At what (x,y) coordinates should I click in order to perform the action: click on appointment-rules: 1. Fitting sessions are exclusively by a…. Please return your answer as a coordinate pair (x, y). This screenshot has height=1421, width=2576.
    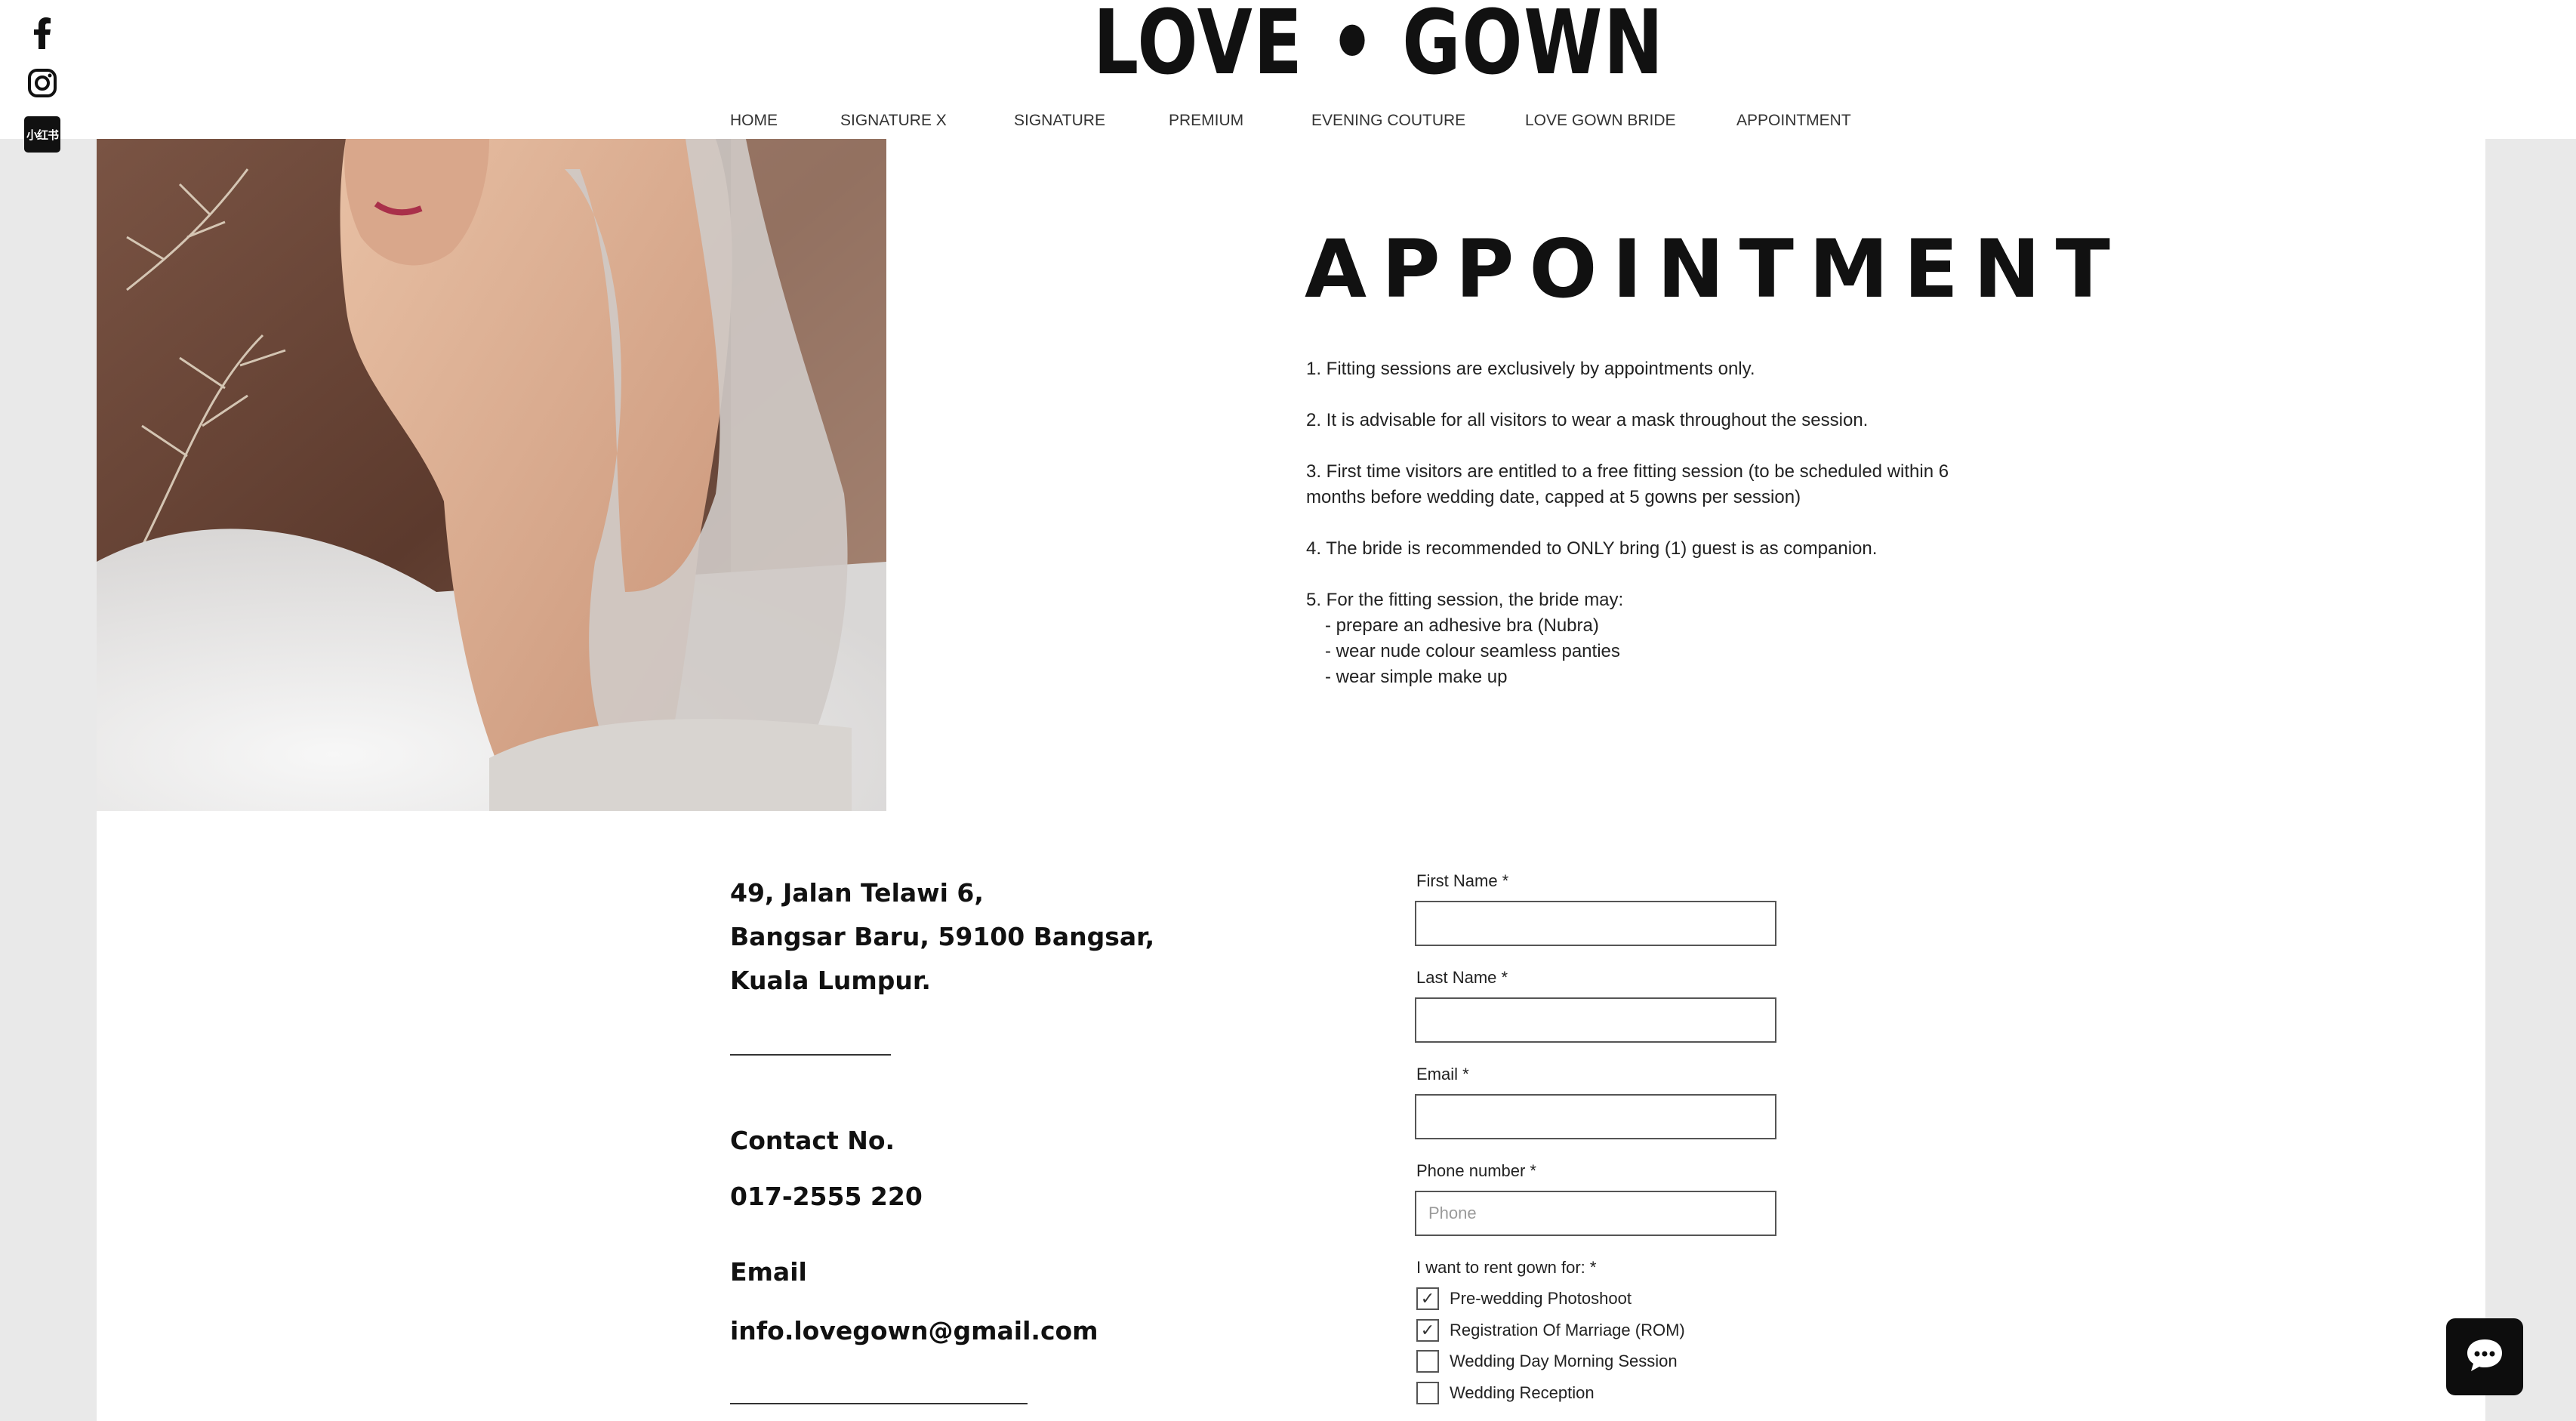
    Looking at the image, I should click on (1646, 523).